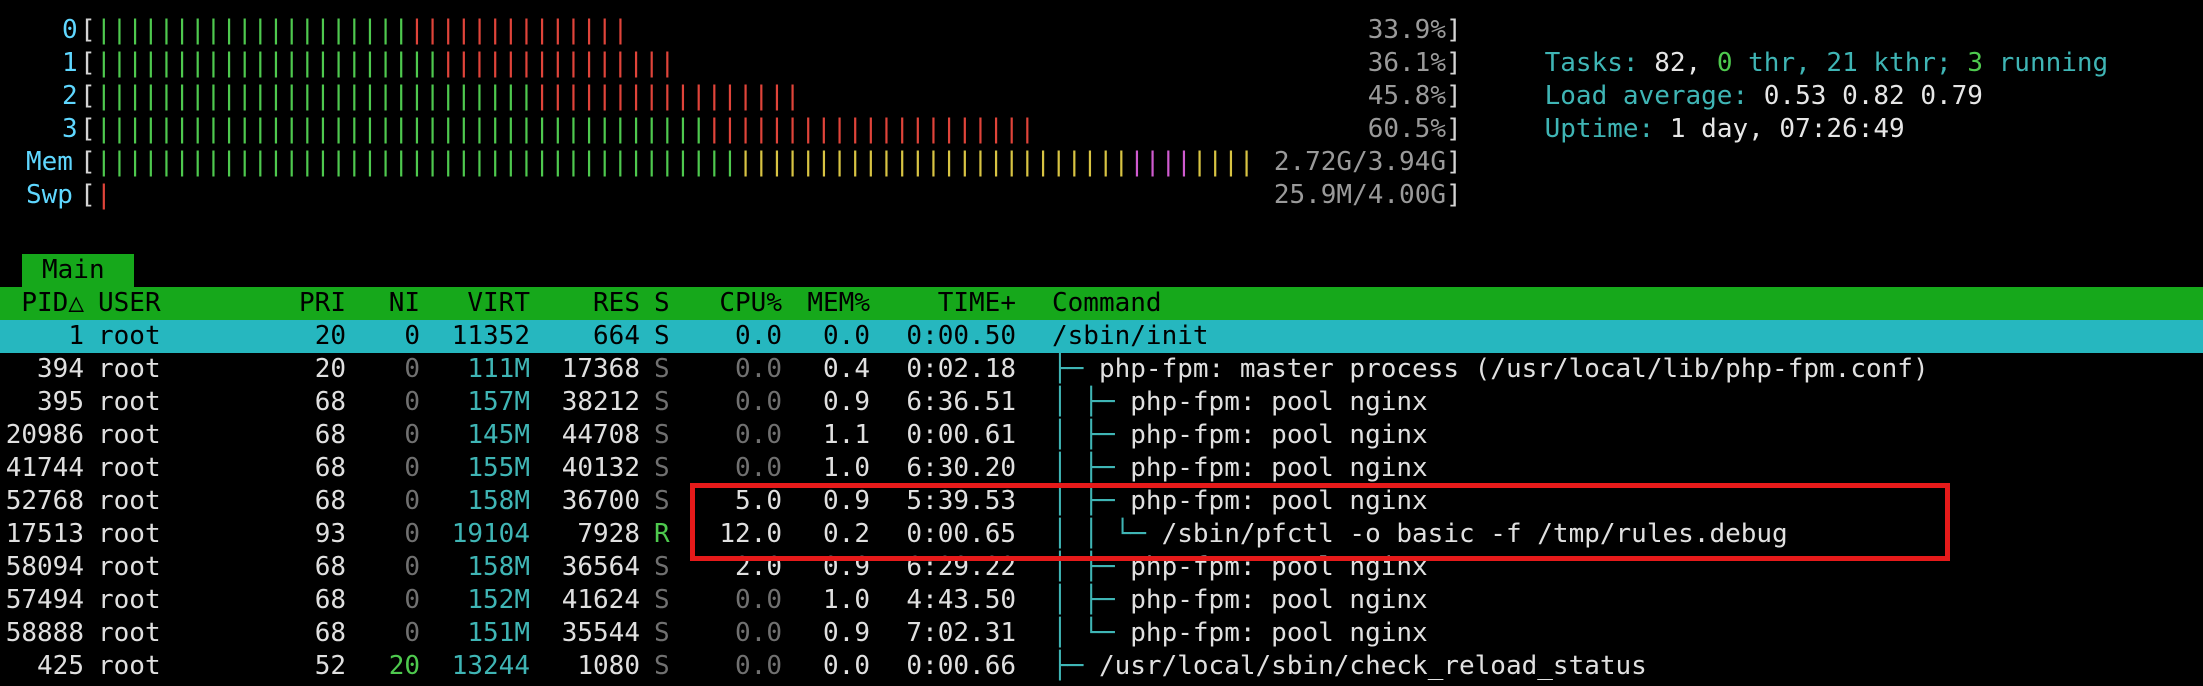 The image size is (2203, 686). What do you see at coordinates (42, 303) in the screenshot?
I see `col-pid: PID△` at bounding box center [42, 303].